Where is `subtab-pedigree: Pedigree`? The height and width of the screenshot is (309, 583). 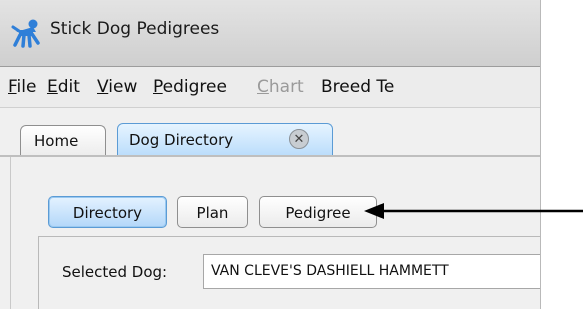 subtab-pedigree: Pedigree is located at coordinates (318, 212).